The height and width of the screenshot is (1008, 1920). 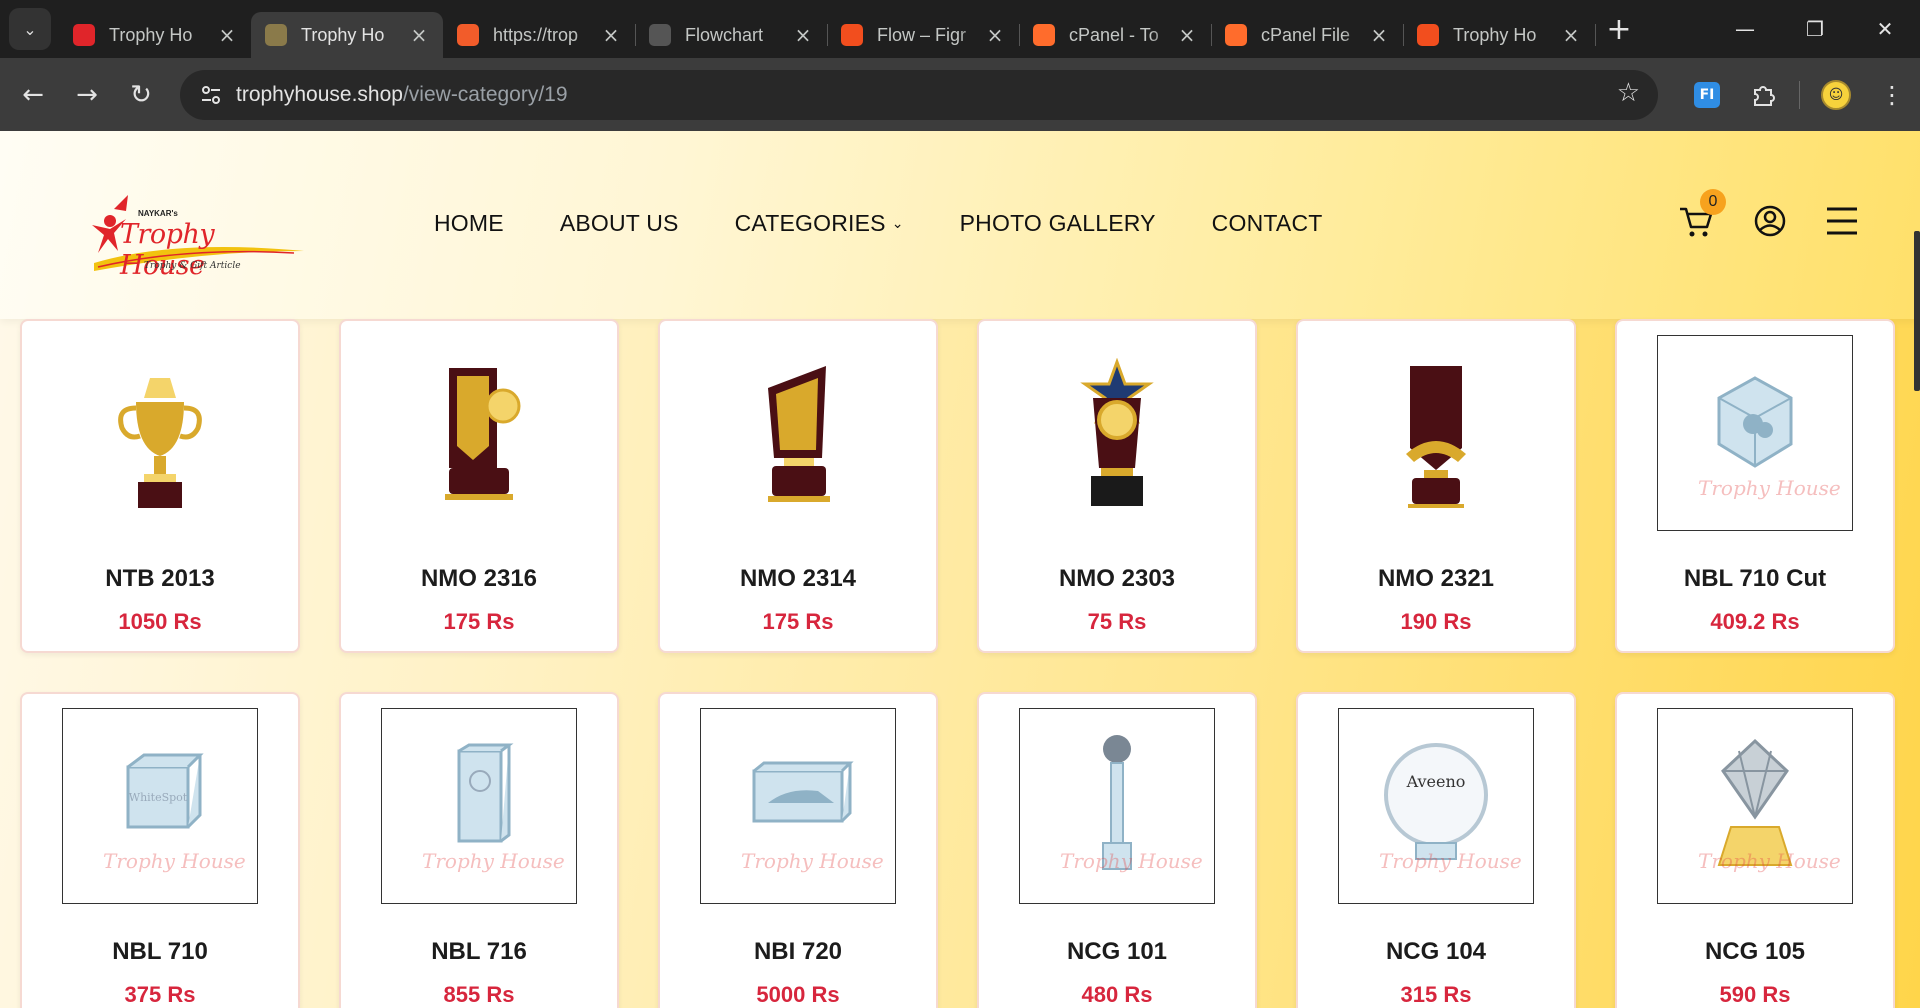 What do you see at coordinates (1917, 569) in the screenshot?
I see `page-scrollbar` at bounding box center [1917, 569].